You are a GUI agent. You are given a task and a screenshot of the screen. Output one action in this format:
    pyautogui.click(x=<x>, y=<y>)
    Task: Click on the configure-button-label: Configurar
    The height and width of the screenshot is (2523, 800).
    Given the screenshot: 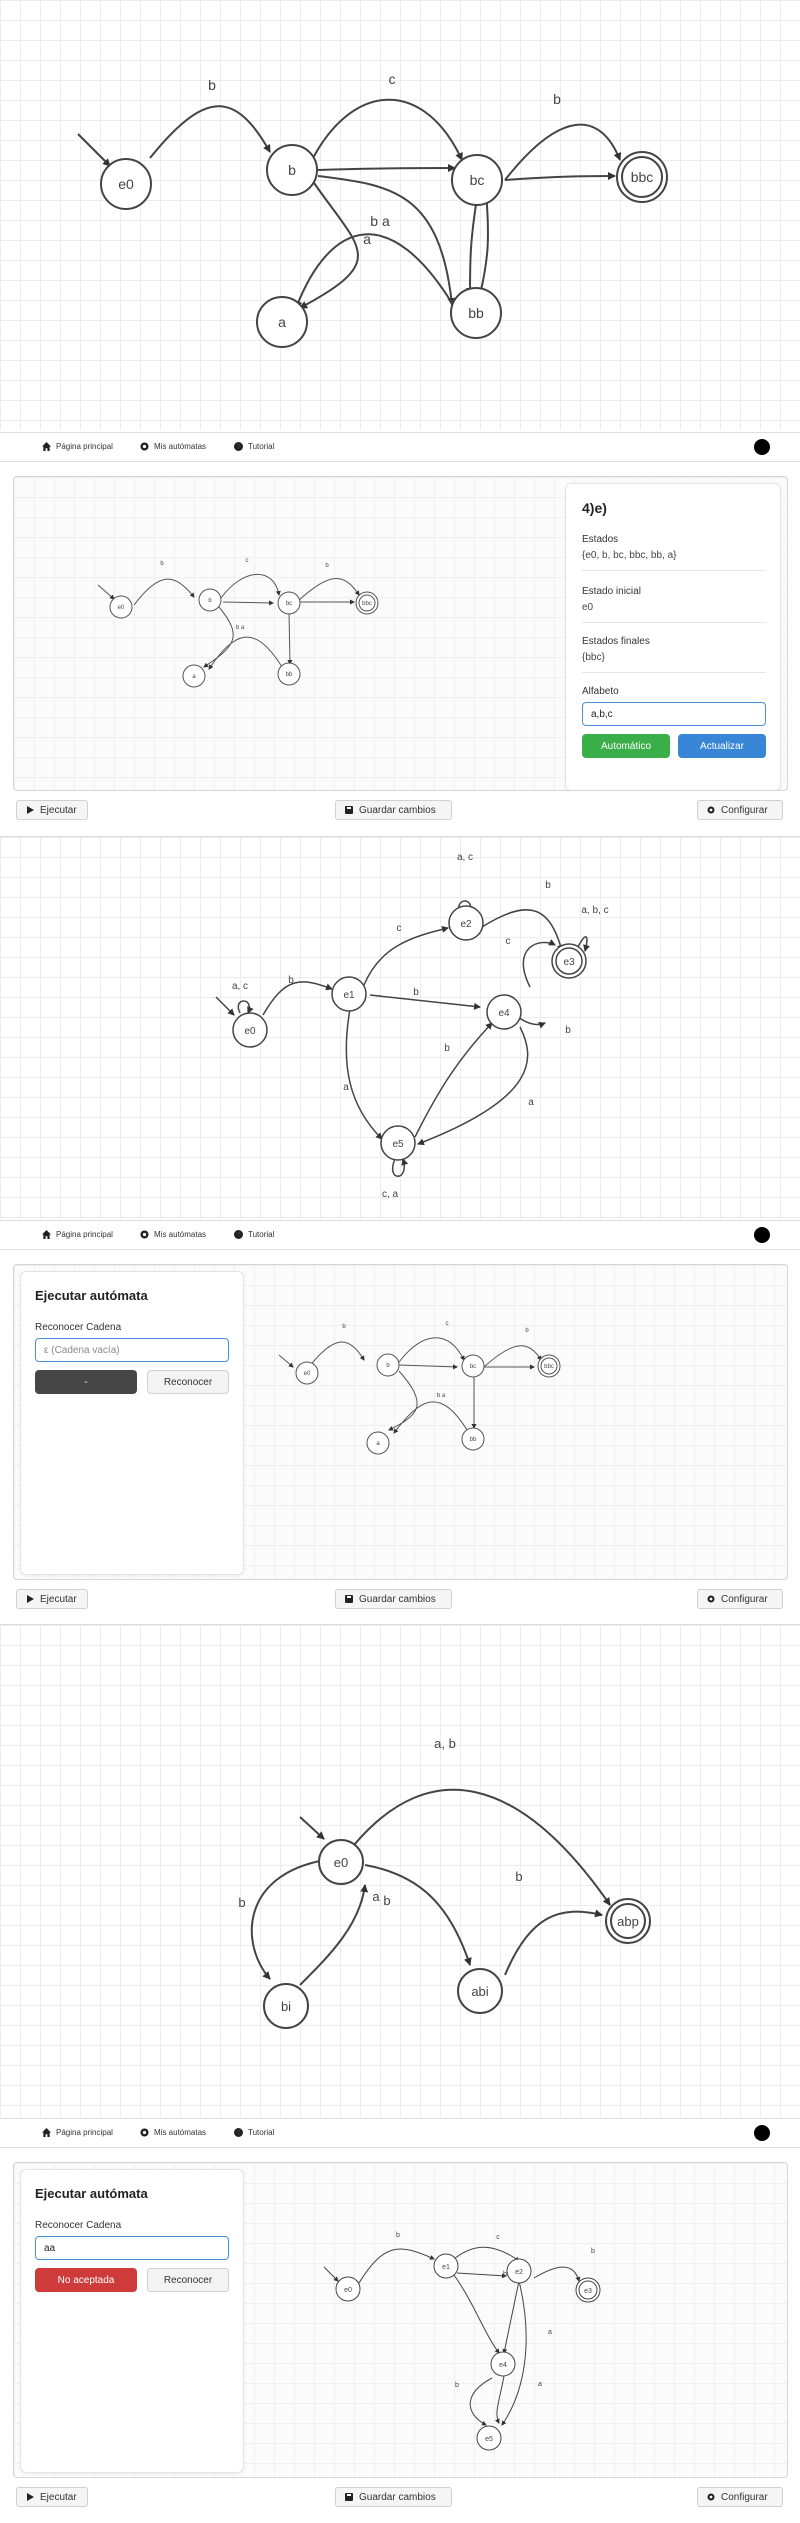 What is the action you would take?
    pyautogui.click(x=744, y=1599)
    